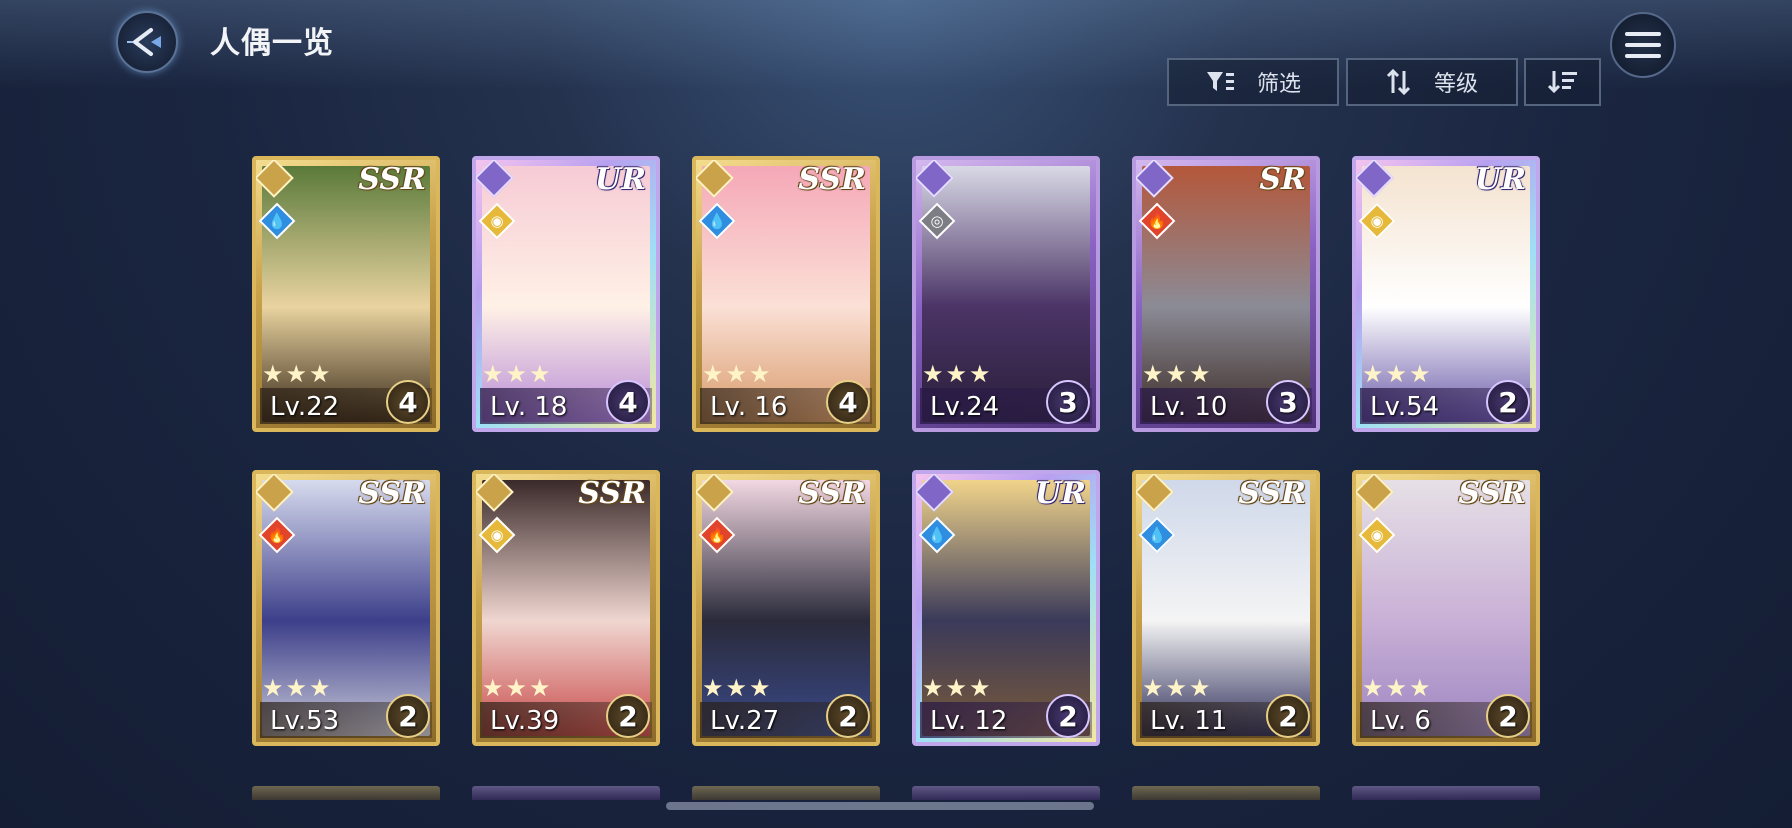 This screenshot has height=828, width=1792. Describe the element at coordinates (1189, 407) in the screenshot. I see `level-label: Lv. 10` at that location.